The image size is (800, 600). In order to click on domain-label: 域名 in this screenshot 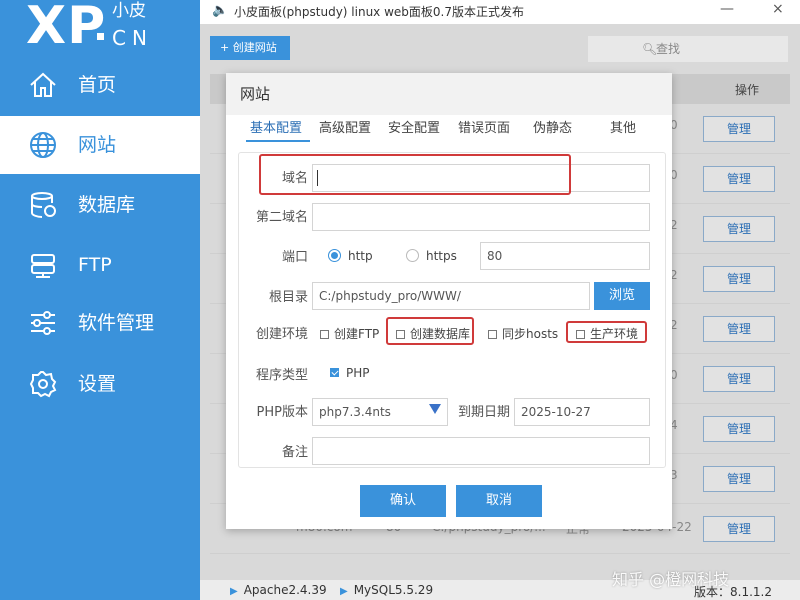, I will do `click(294, 178)`.